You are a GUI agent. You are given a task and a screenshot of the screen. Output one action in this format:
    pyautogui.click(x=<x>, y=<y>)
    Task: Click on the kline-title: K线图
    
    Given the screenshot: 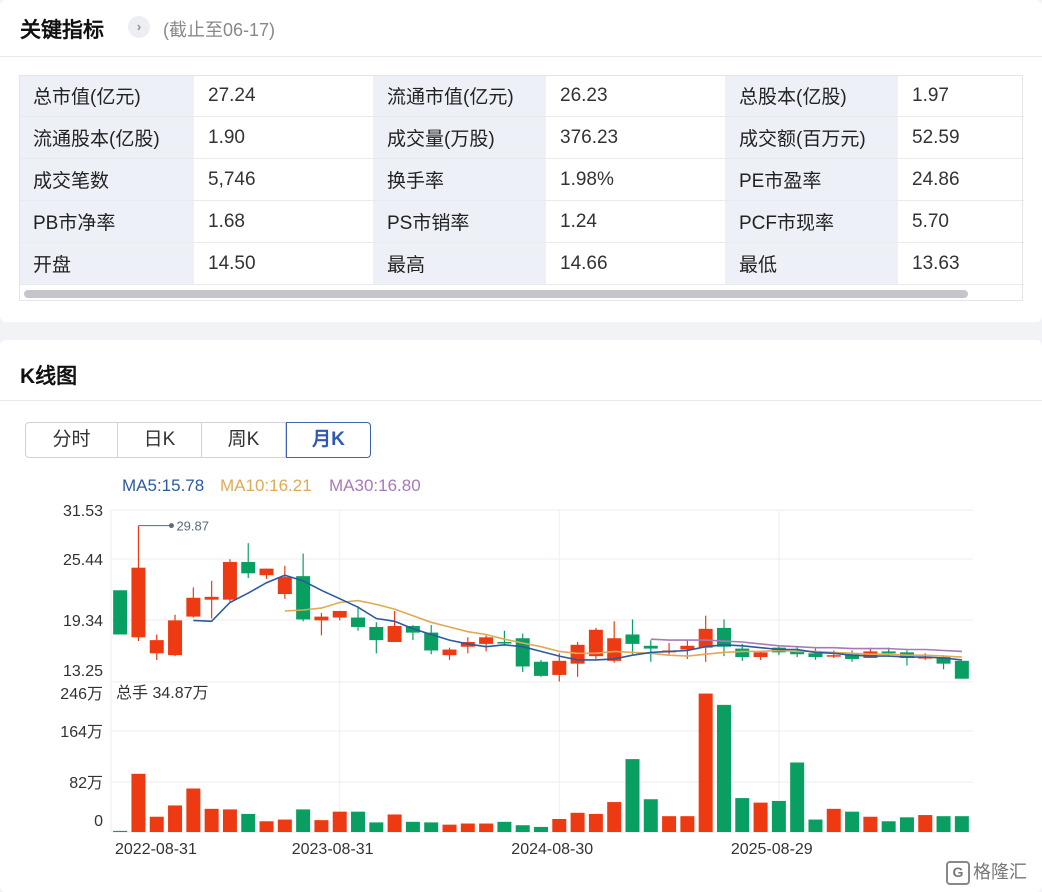 What is the action you would take?
    pyautogui.click(x=49, y=376)
    